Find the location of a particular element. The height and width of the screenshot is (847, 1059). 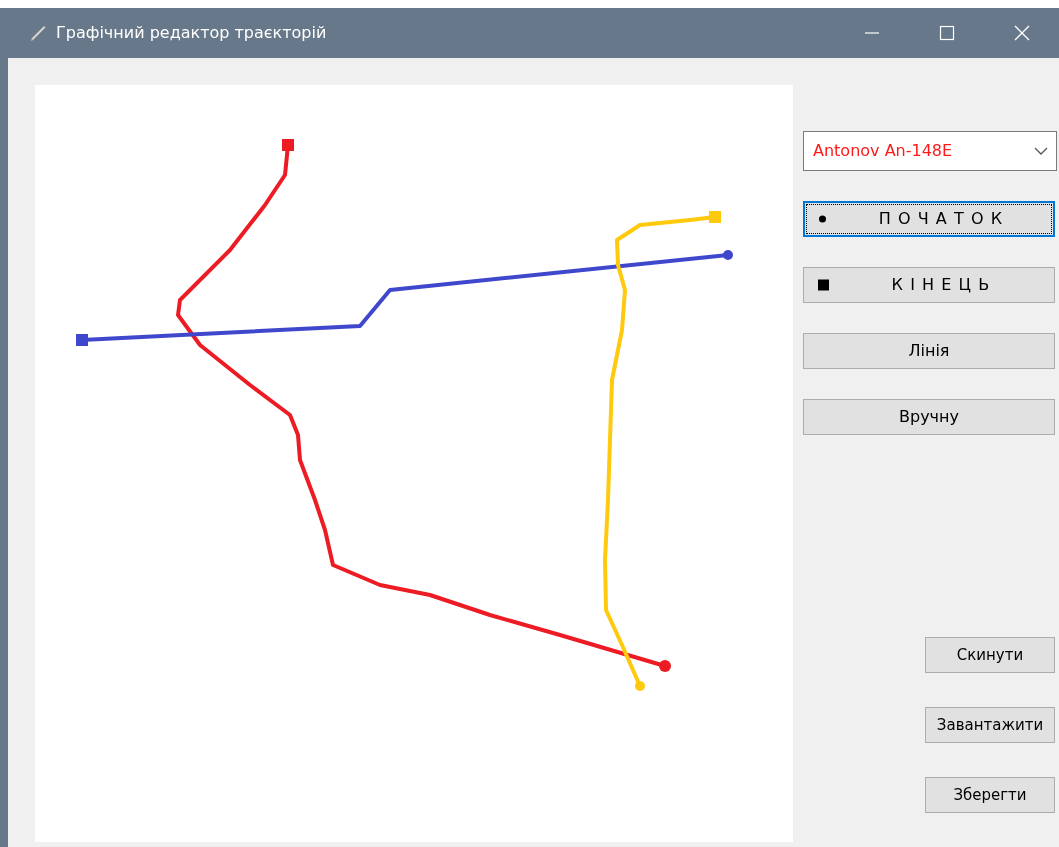

maximize-icon is located at coordinates (946, 33).